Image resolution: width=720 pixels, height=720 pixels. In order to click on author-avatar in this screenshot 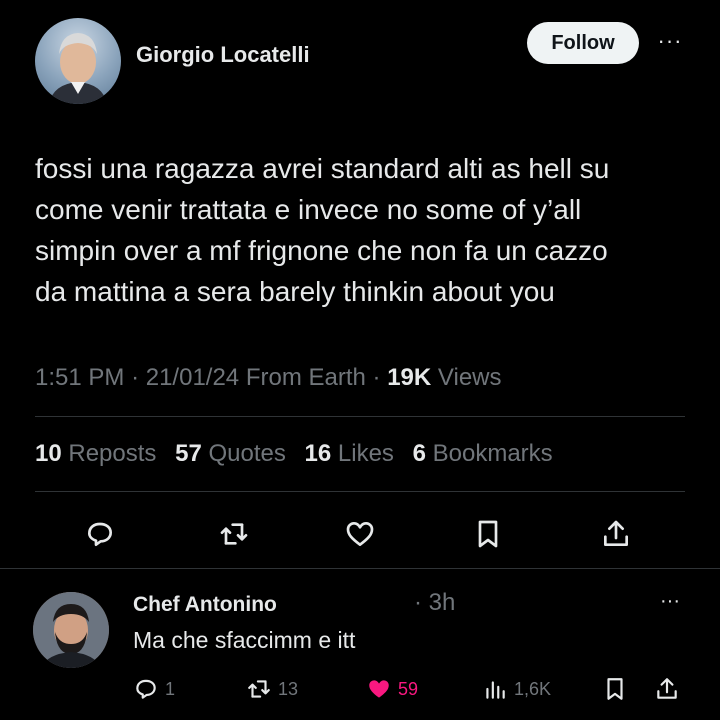, I will do `click(78, 61)`.